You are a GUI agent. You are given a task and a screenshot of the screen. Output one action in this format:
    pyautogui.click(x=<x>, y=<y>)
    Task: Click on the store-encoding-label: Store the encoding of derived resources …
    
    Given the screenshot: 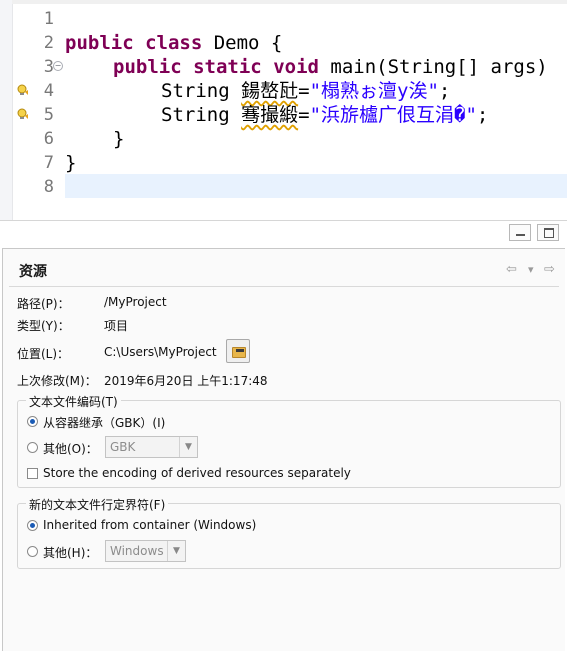 What is the action you would take?
    pyautogui.click(x=197, y=473)
    